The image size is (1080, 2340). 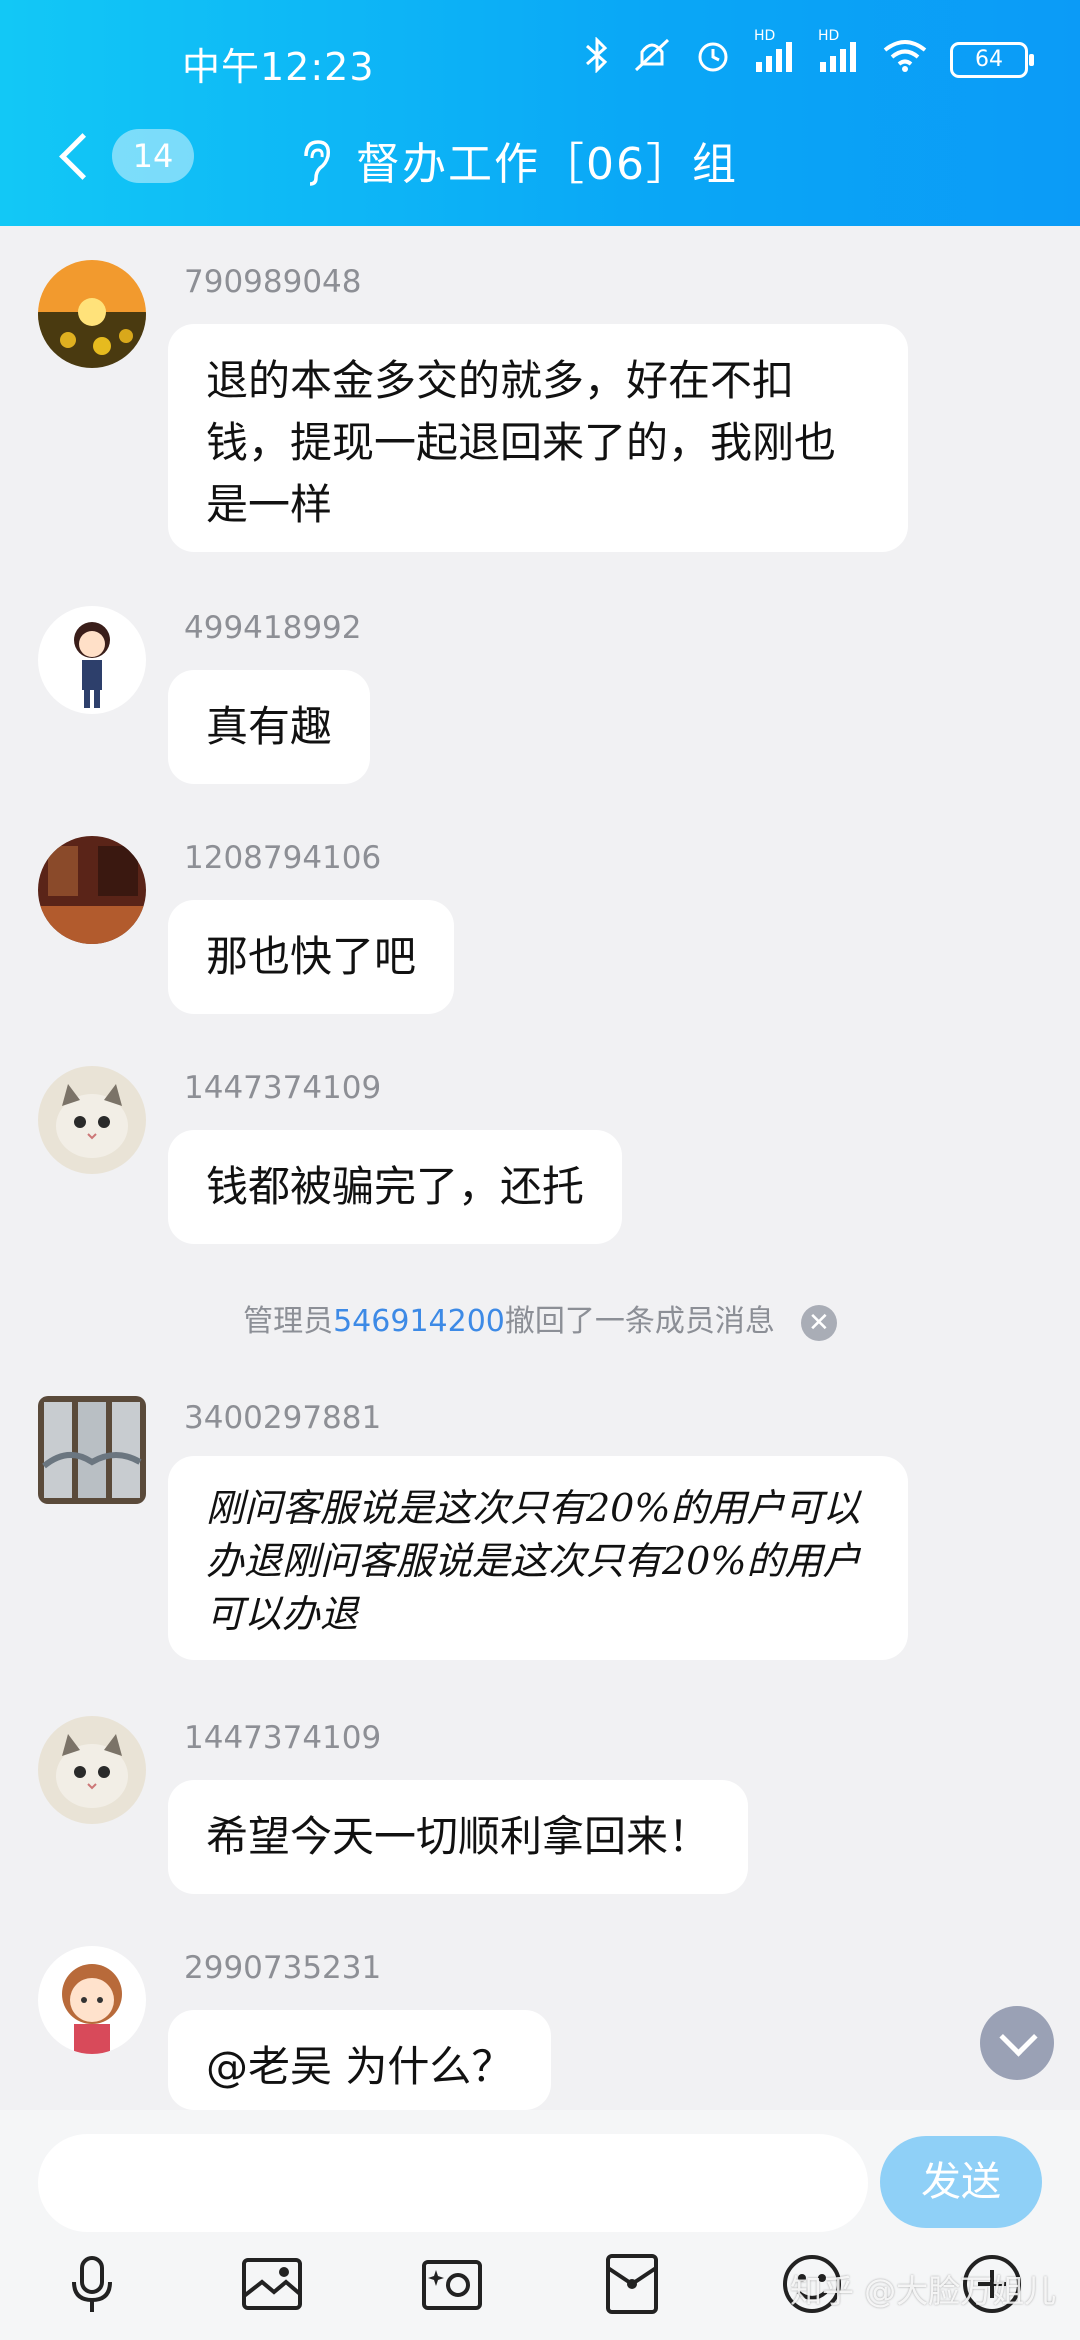 I want to click on image-icon, so click(x=272, y=2284).